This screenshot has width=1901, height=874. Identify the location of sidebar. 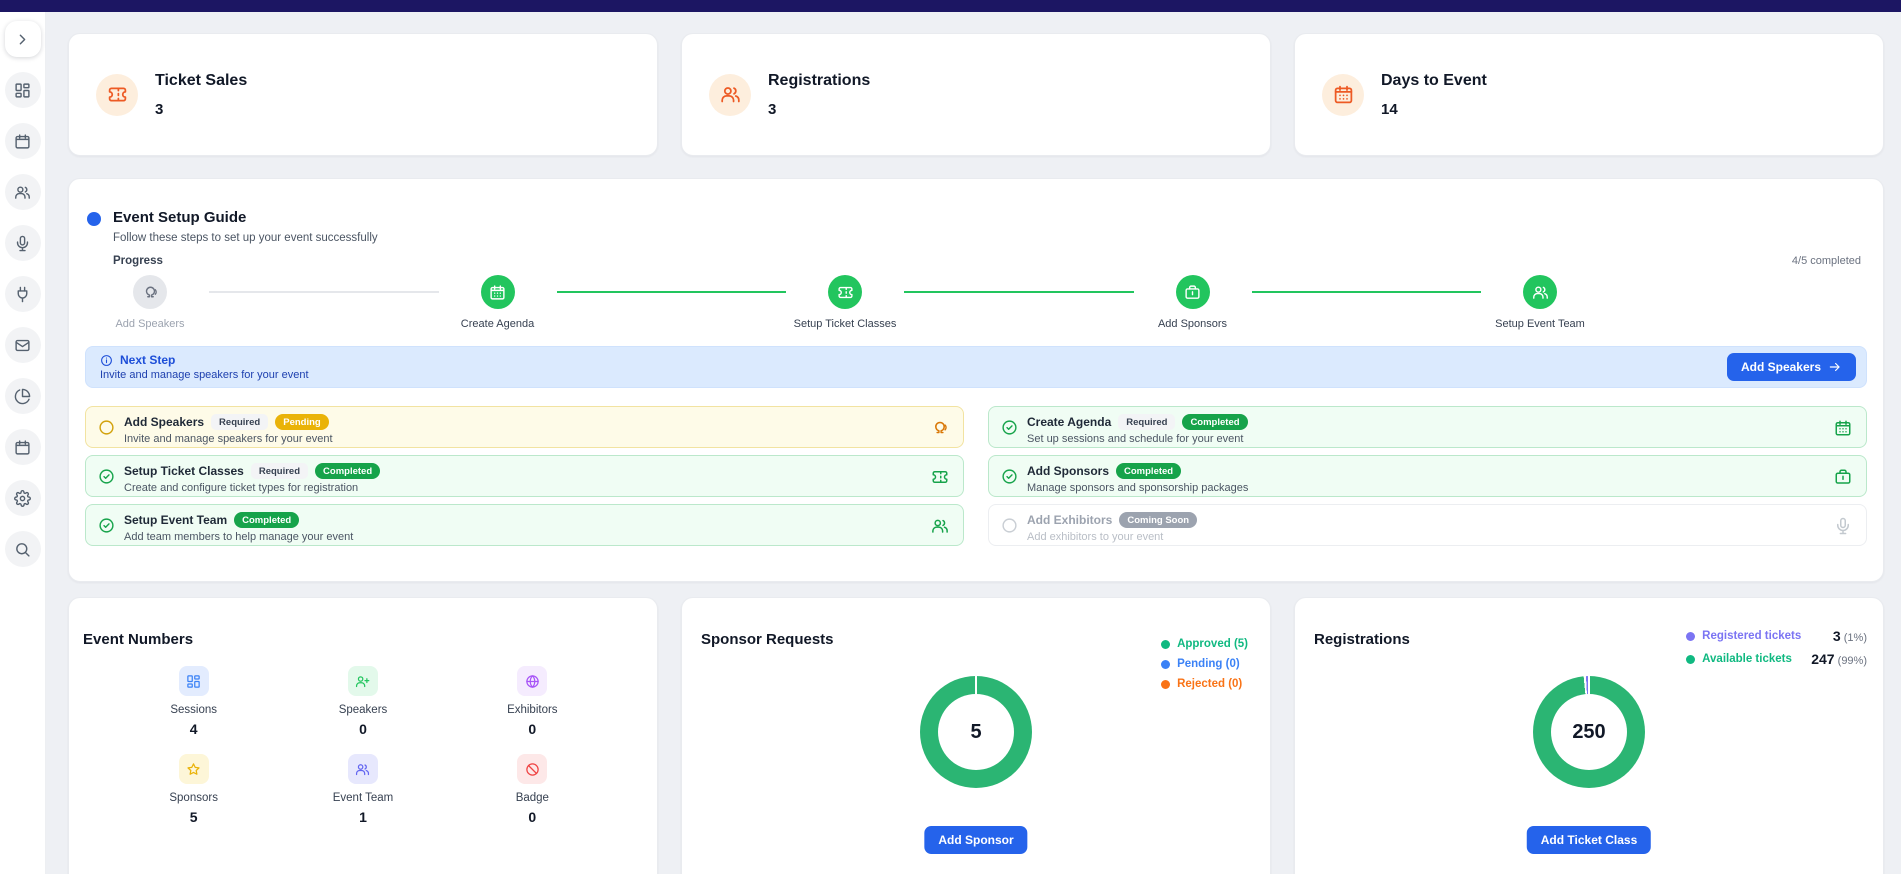
(23, 443).